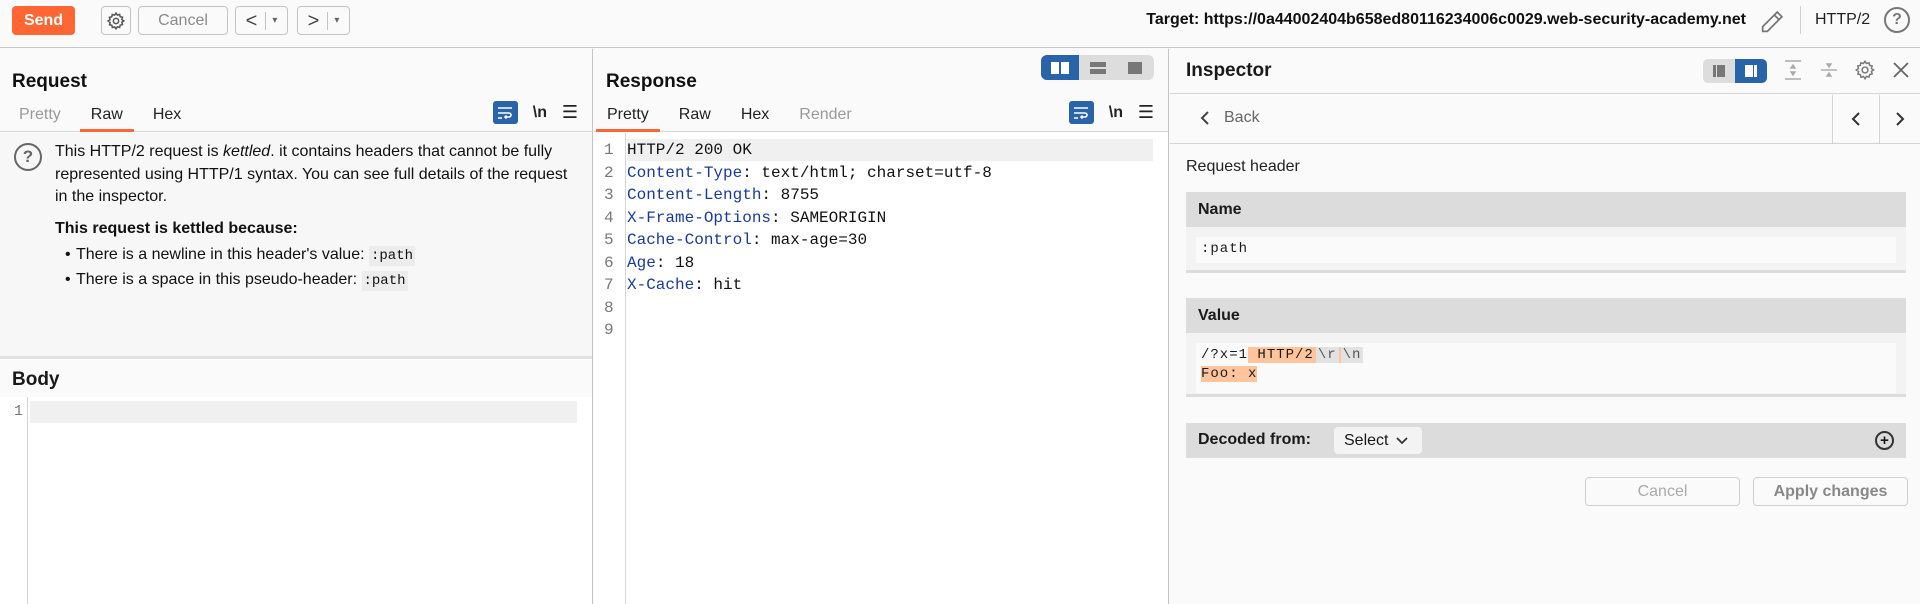 This screenshot has height=604, width=1920. I want to click on edit-target-button, so click(1772, 22).